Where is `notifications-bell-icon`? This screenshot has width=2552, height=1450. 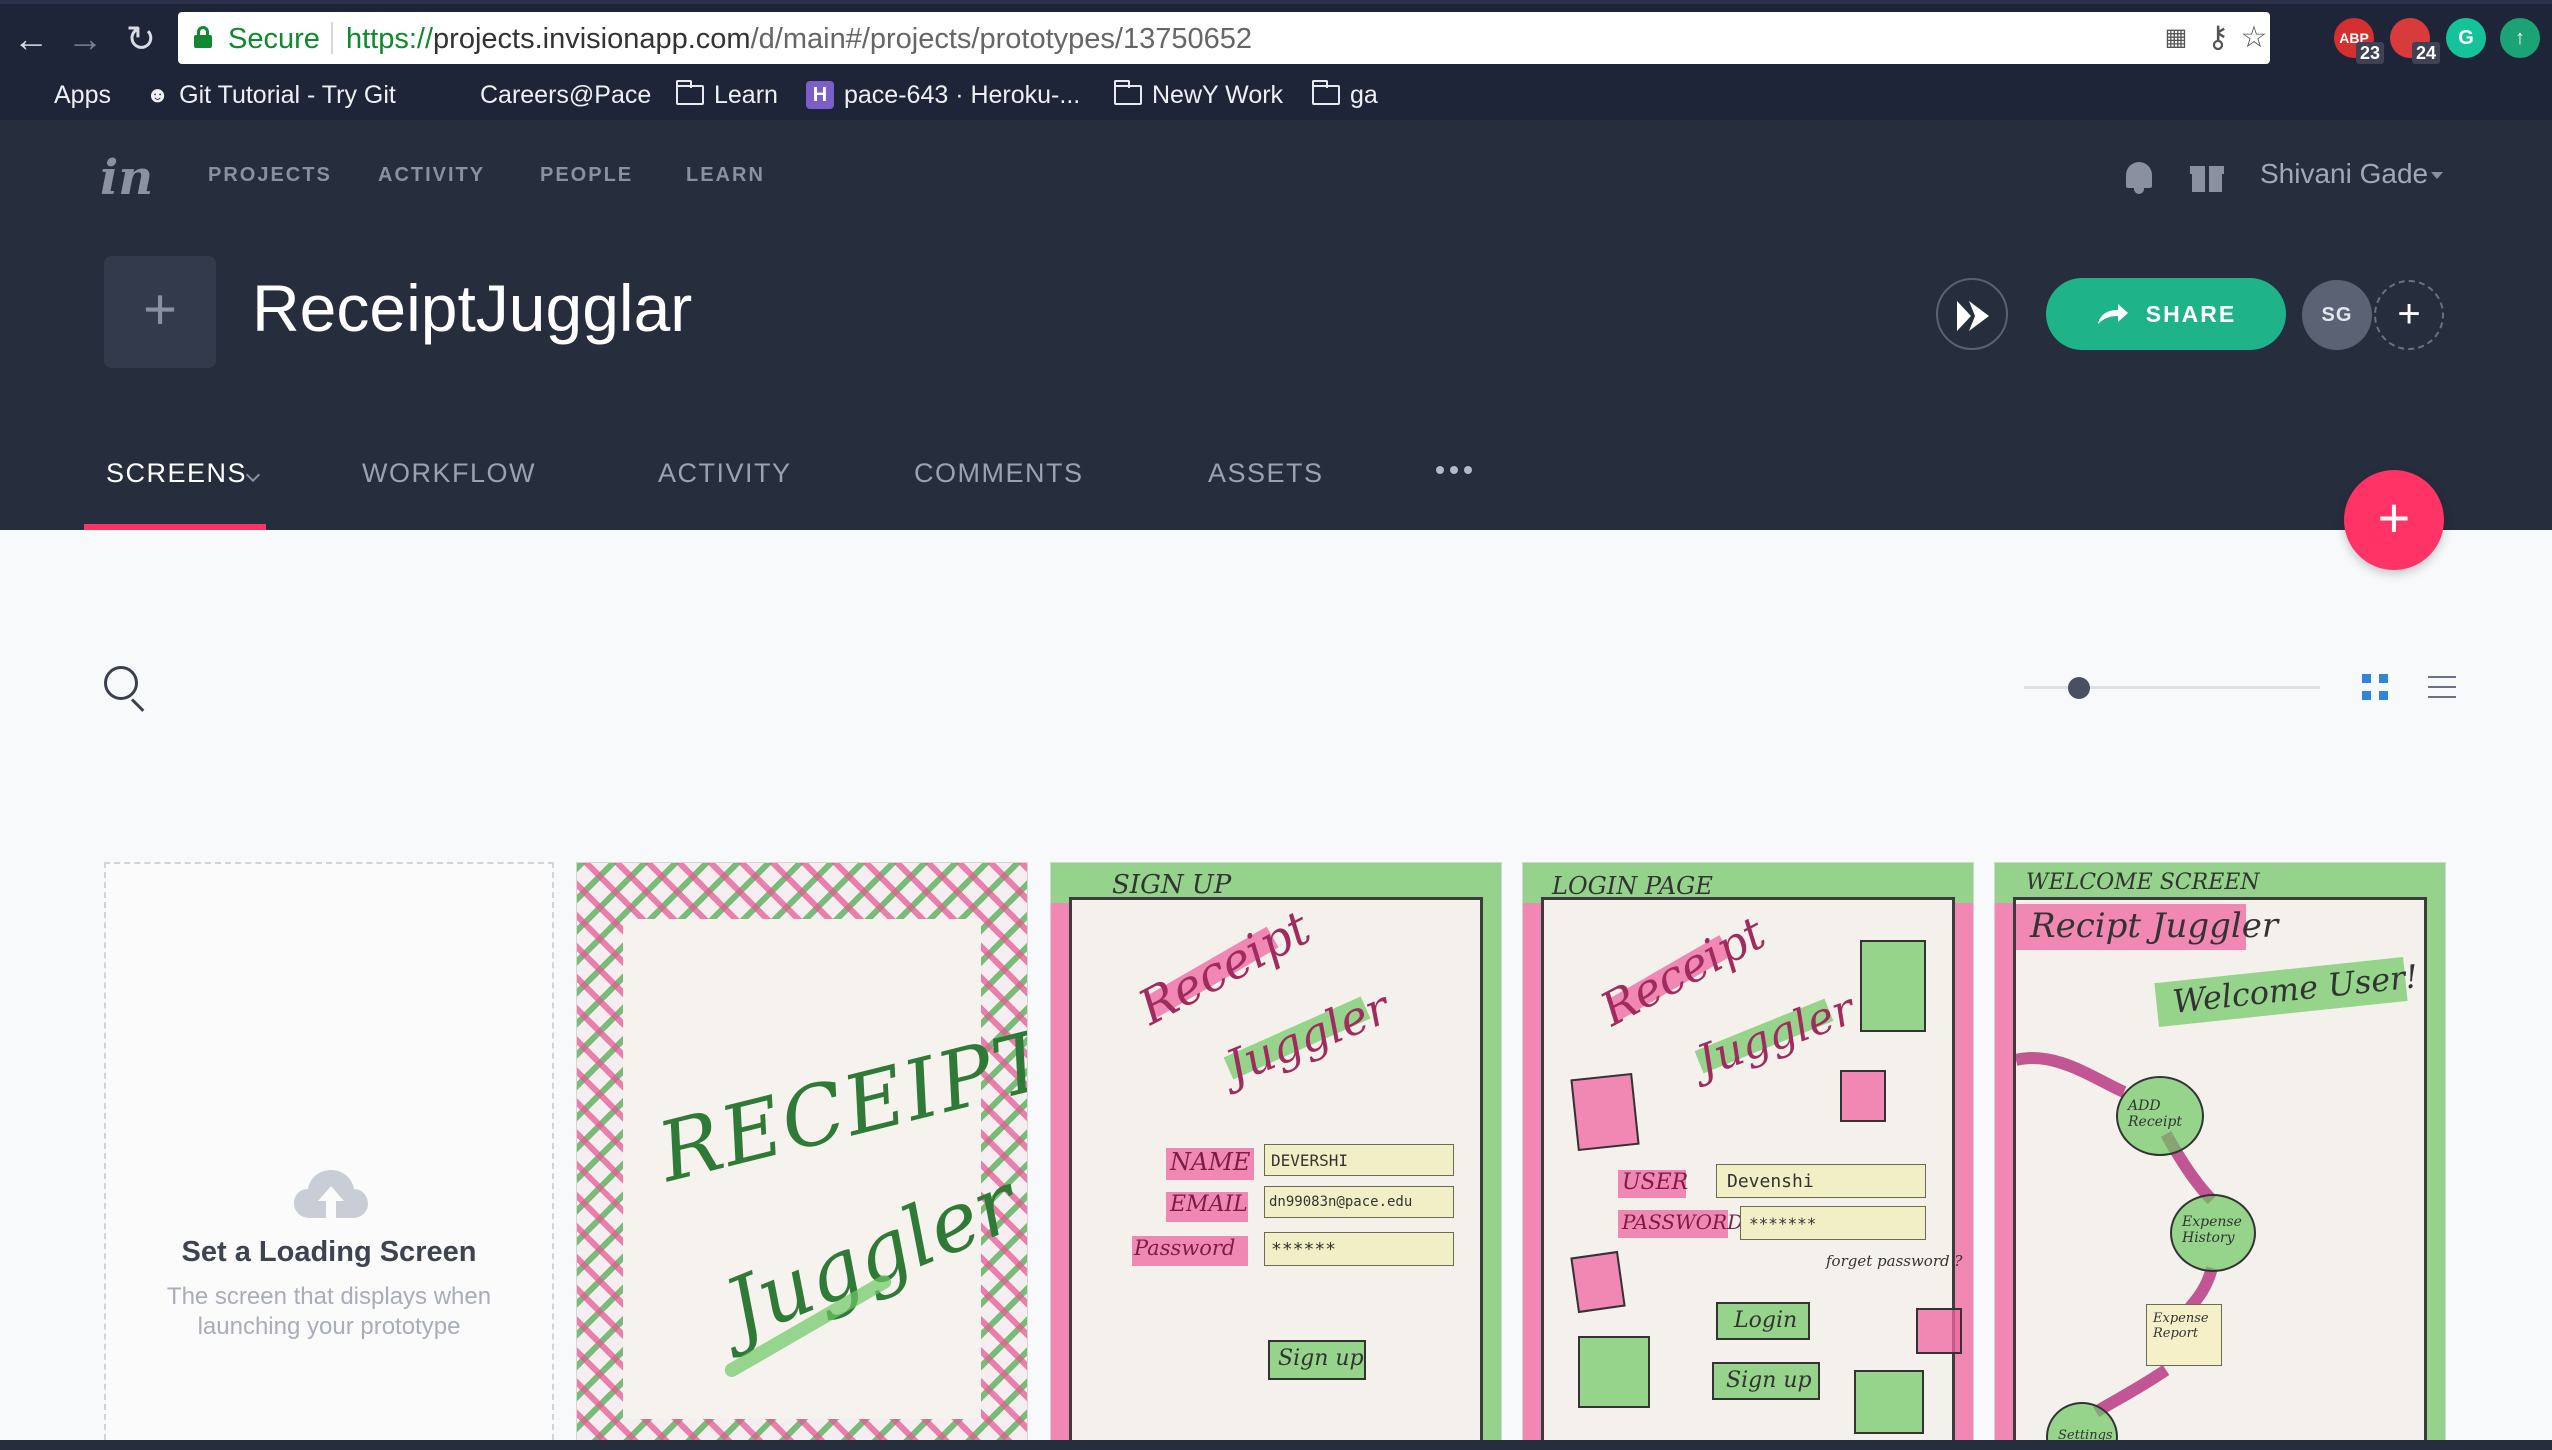 notifications-bell-icon is located at coordinates (2139, 177).